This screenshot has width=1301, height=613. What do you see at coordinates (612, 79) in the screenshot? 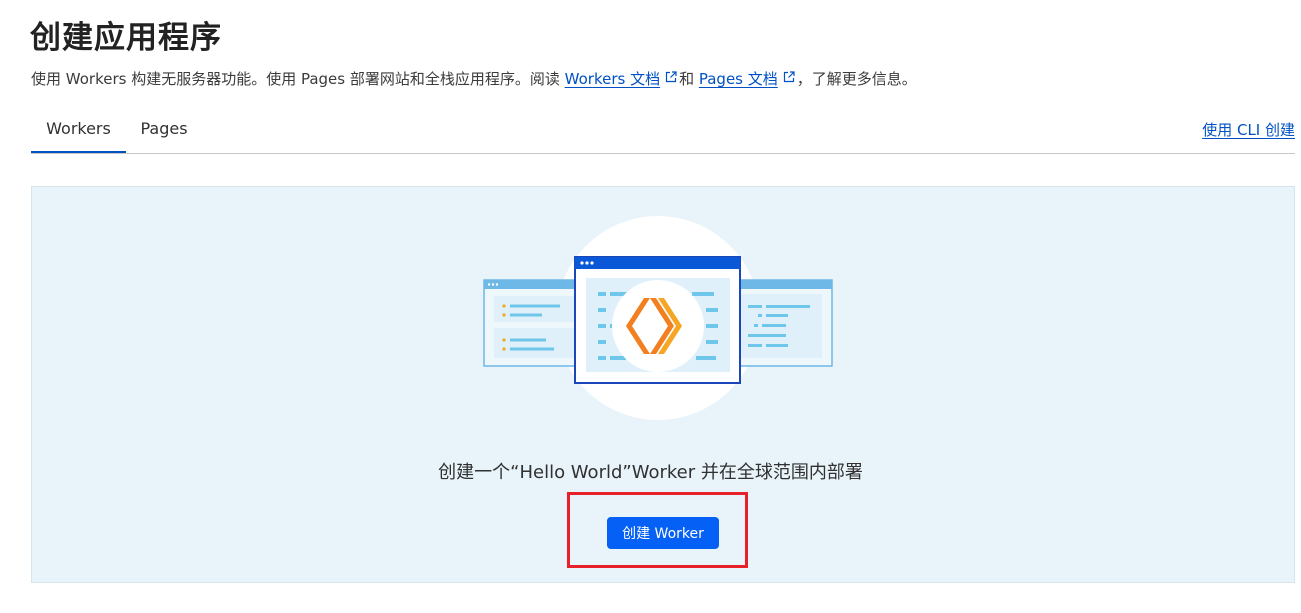
I see `workers-docs-link: Workers 文档` at bounding box center [612, 79].